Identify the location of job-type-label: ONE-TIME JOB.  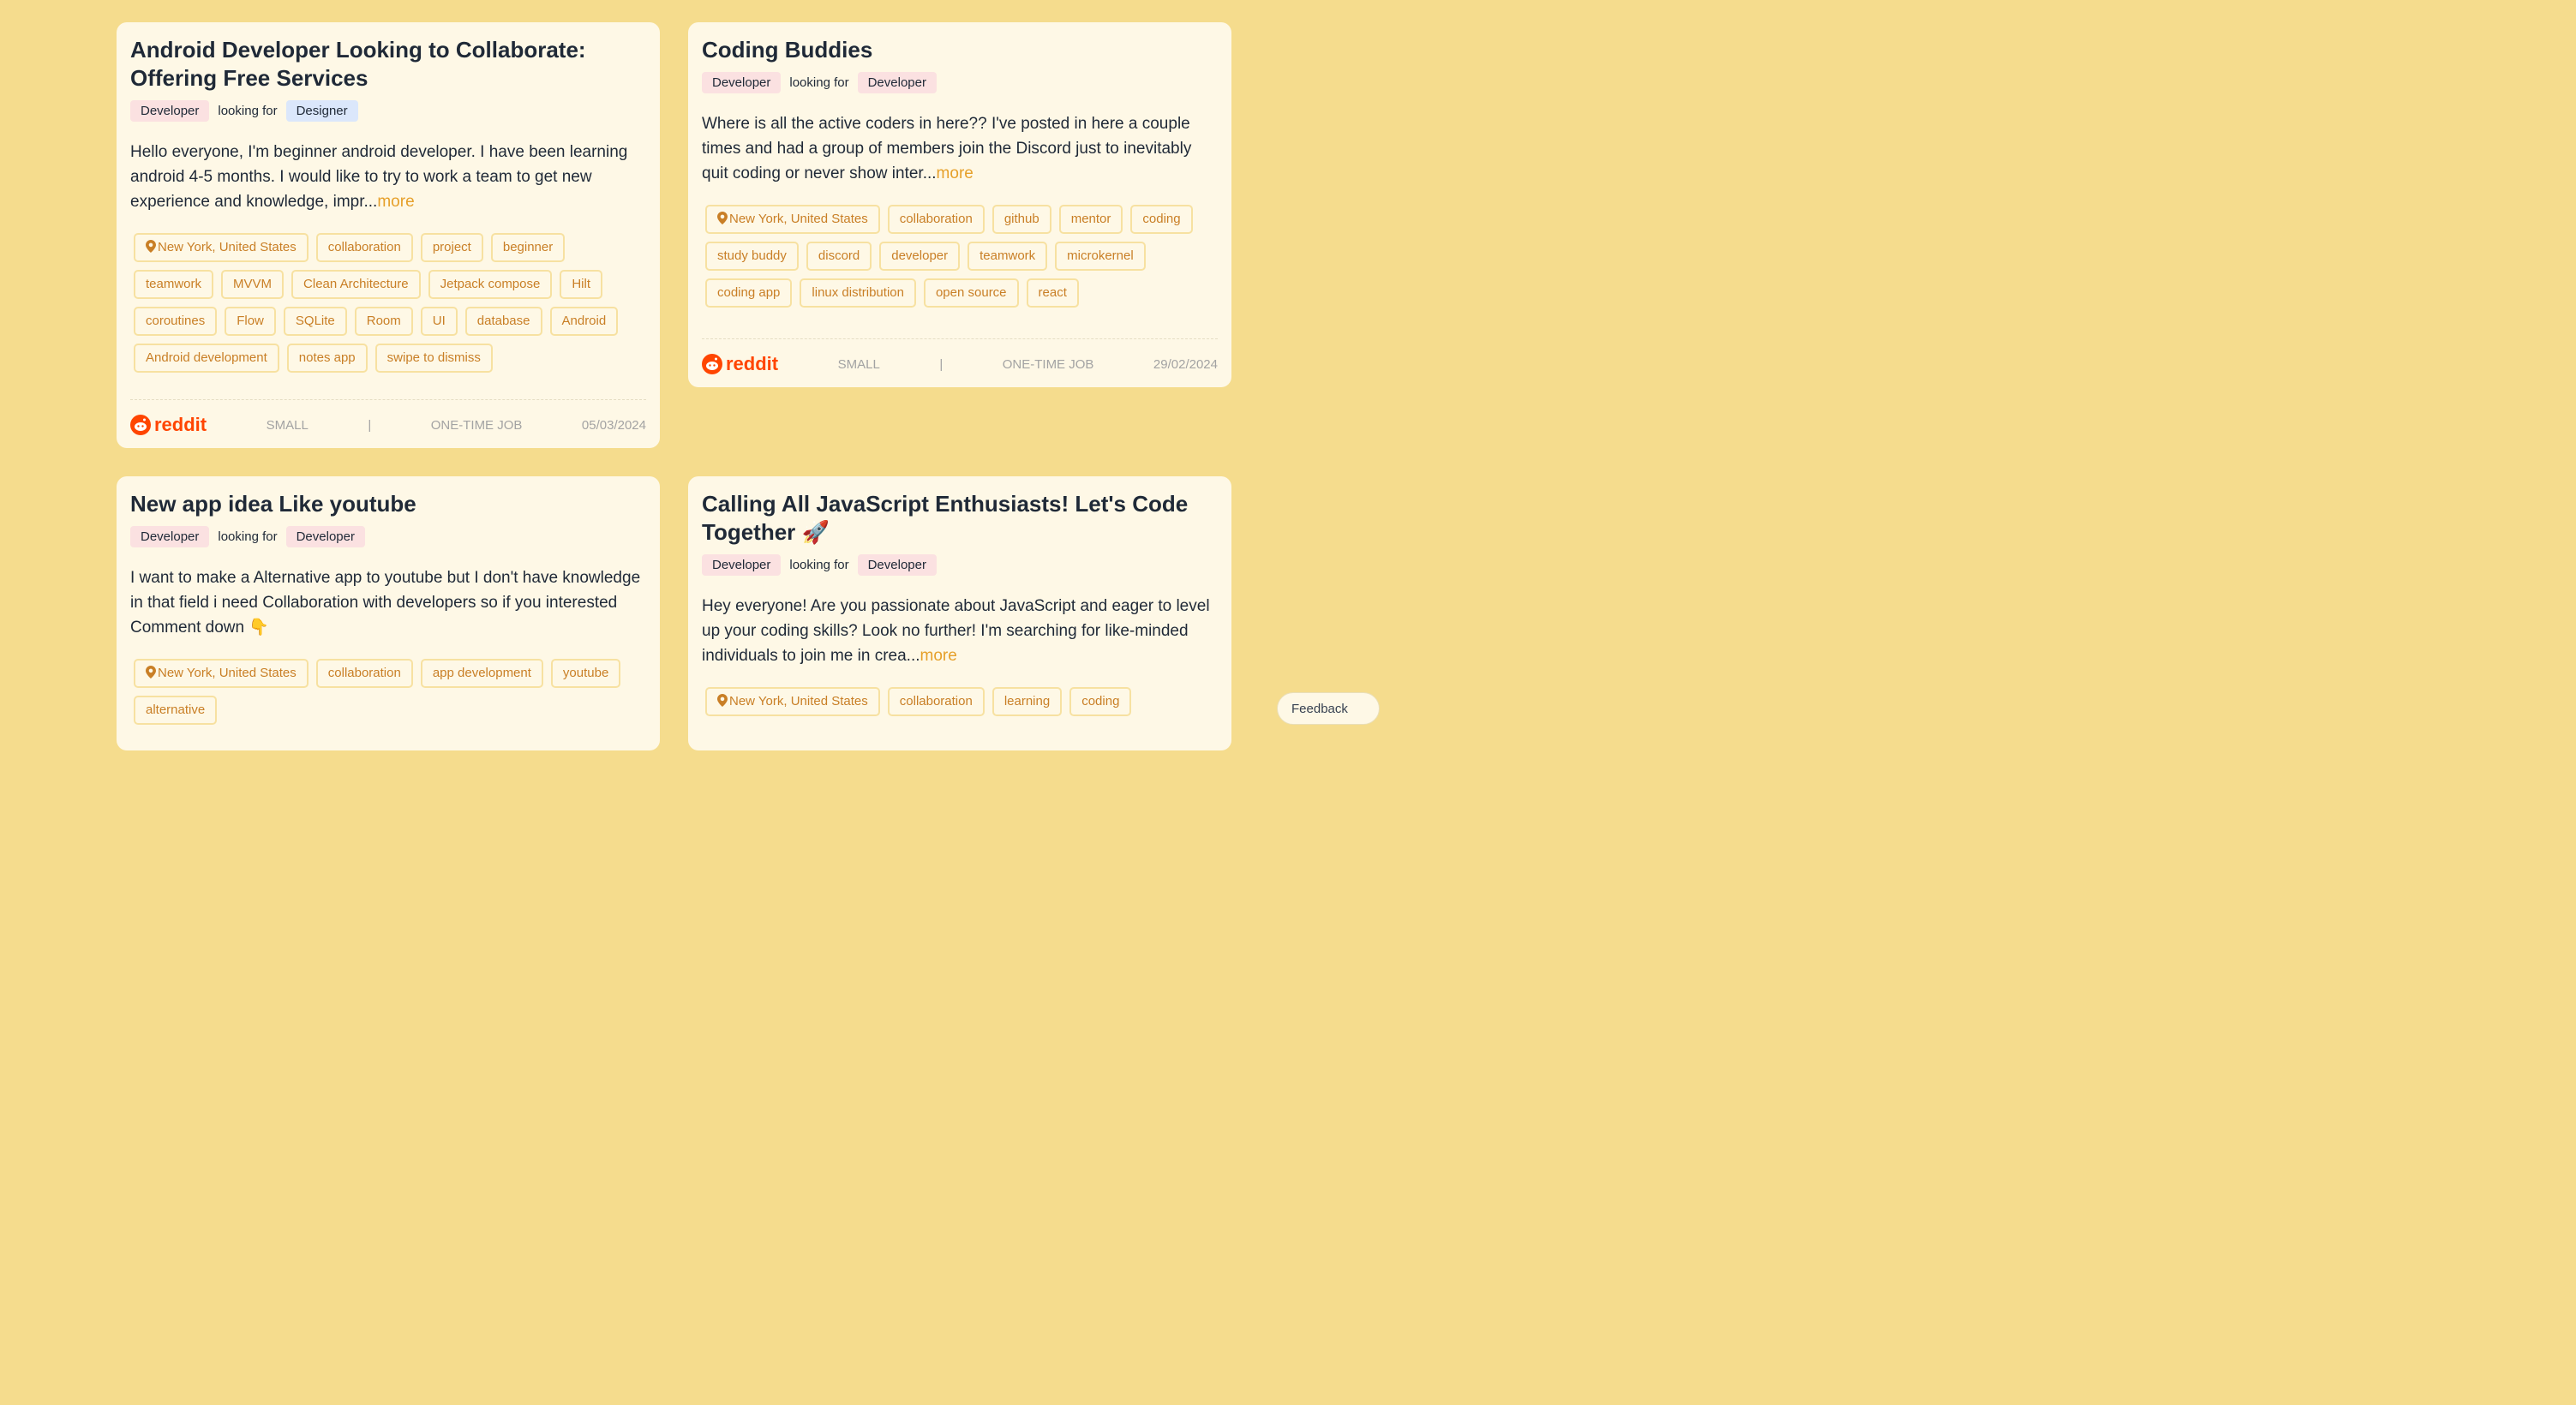
(1048, 364).